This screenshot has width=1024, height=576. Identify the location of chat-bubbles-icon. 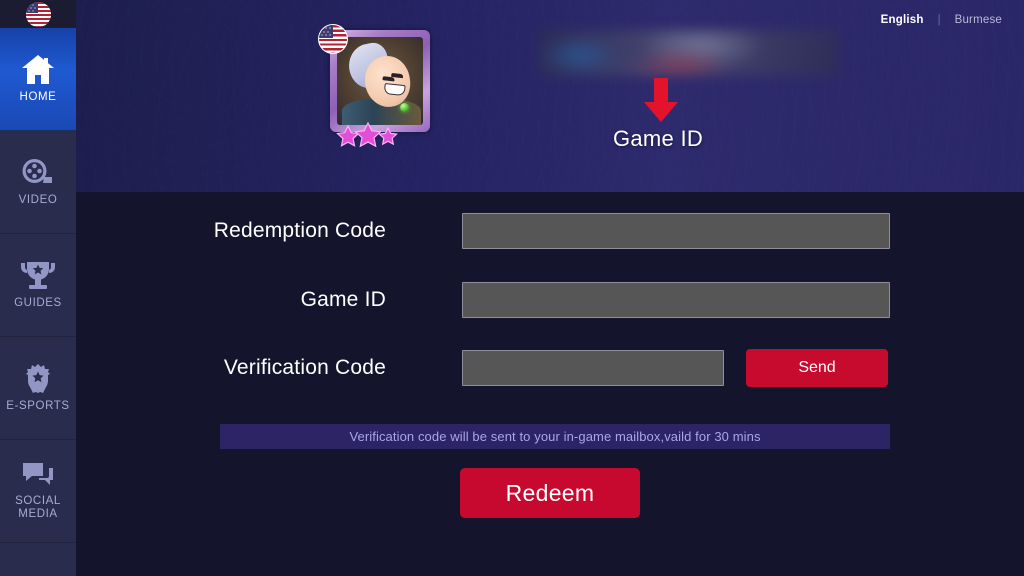
(38, 475).